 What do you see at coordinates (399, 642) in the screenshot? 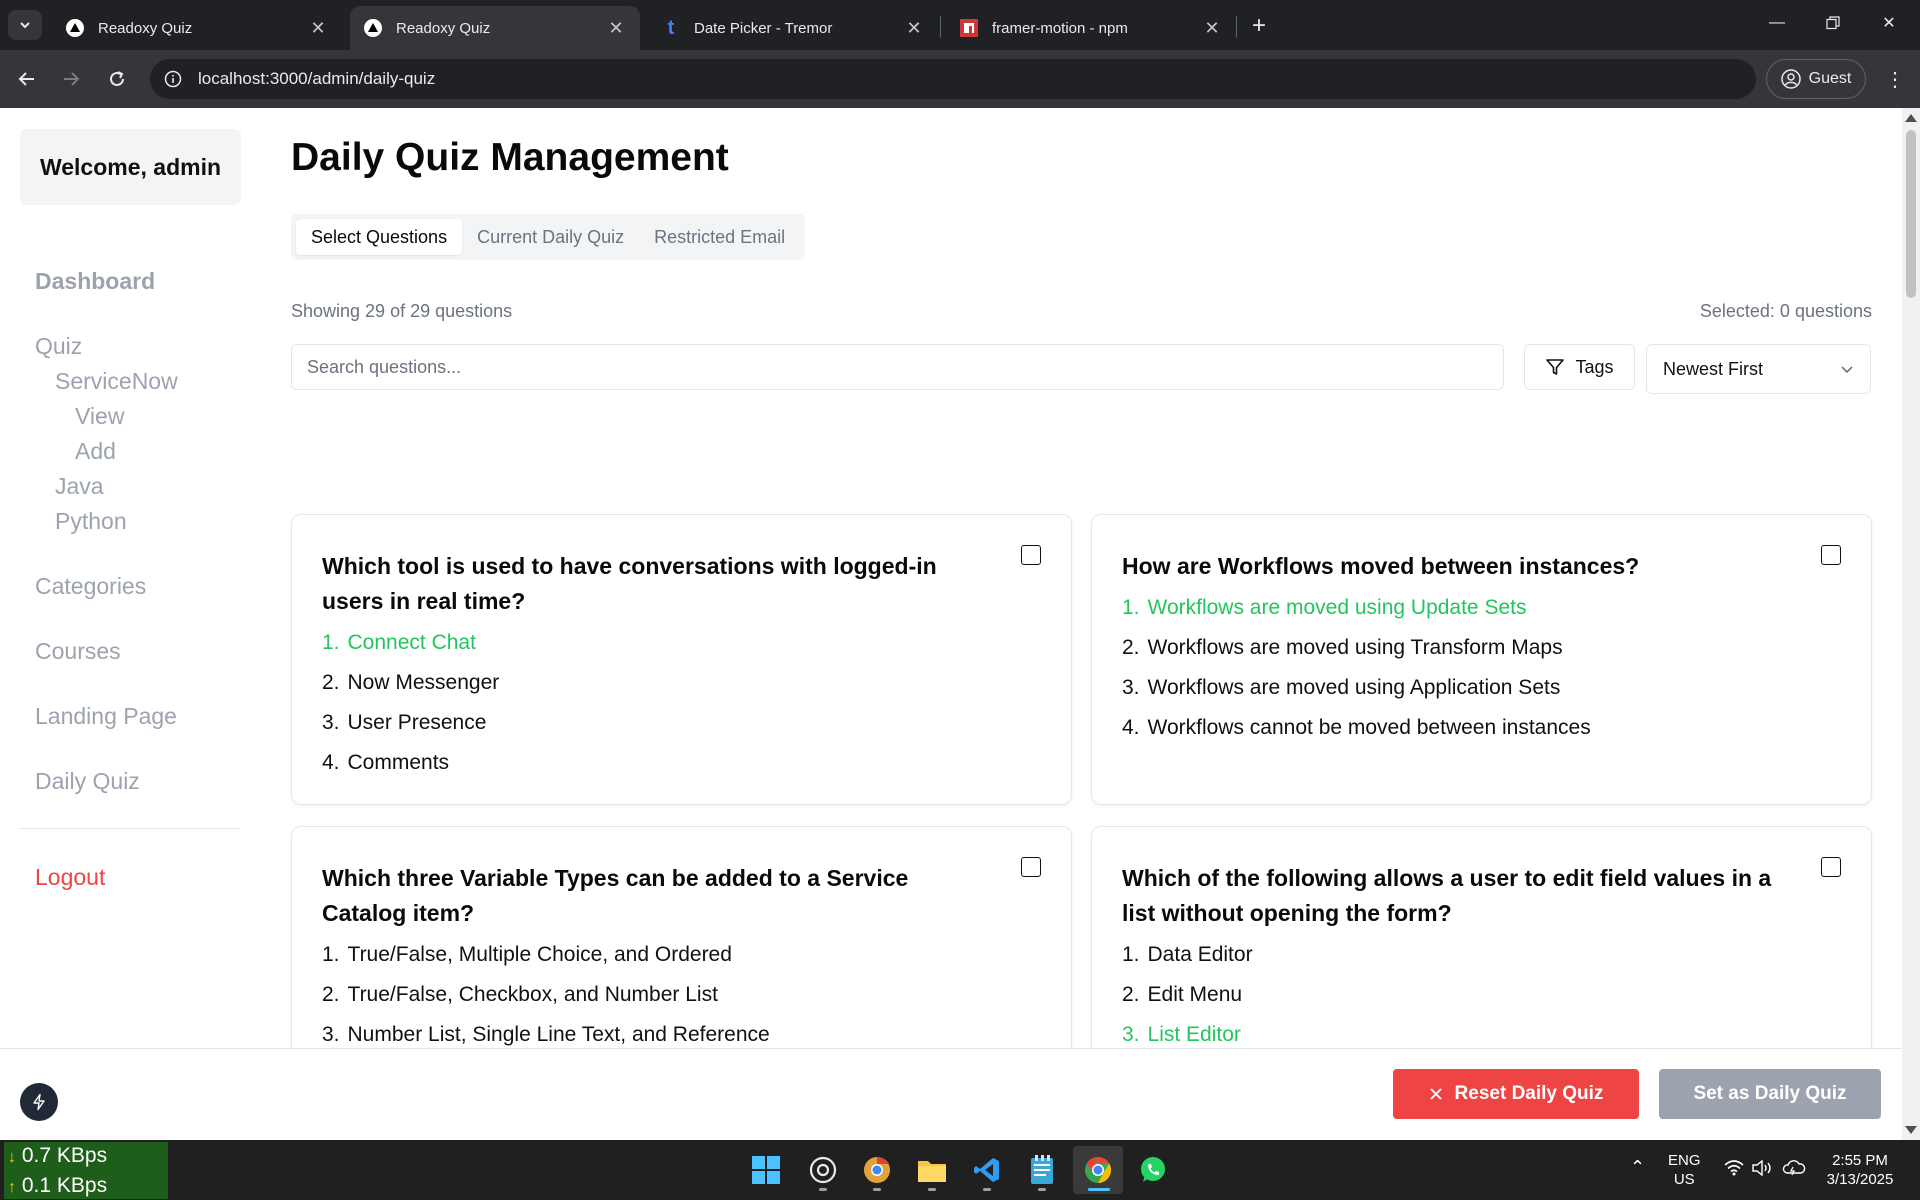
I see `option-correct: 1. Connect Chat` at bounding box center [399, 642].